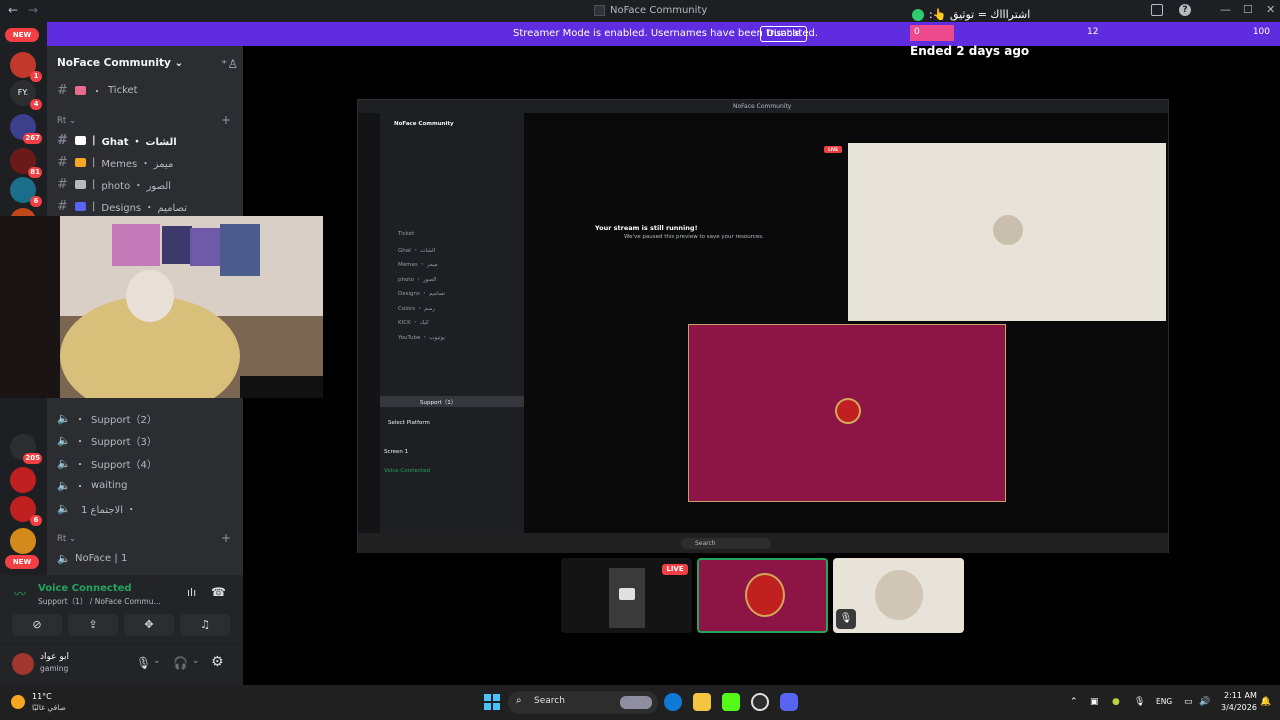 Image resolution: width=1280 pixels, height=720 pixels. What do you see at coordinates (833, 149) in the screenshot?
I see `preview-live-badge: LIVE` at bounding box center [833, 149].